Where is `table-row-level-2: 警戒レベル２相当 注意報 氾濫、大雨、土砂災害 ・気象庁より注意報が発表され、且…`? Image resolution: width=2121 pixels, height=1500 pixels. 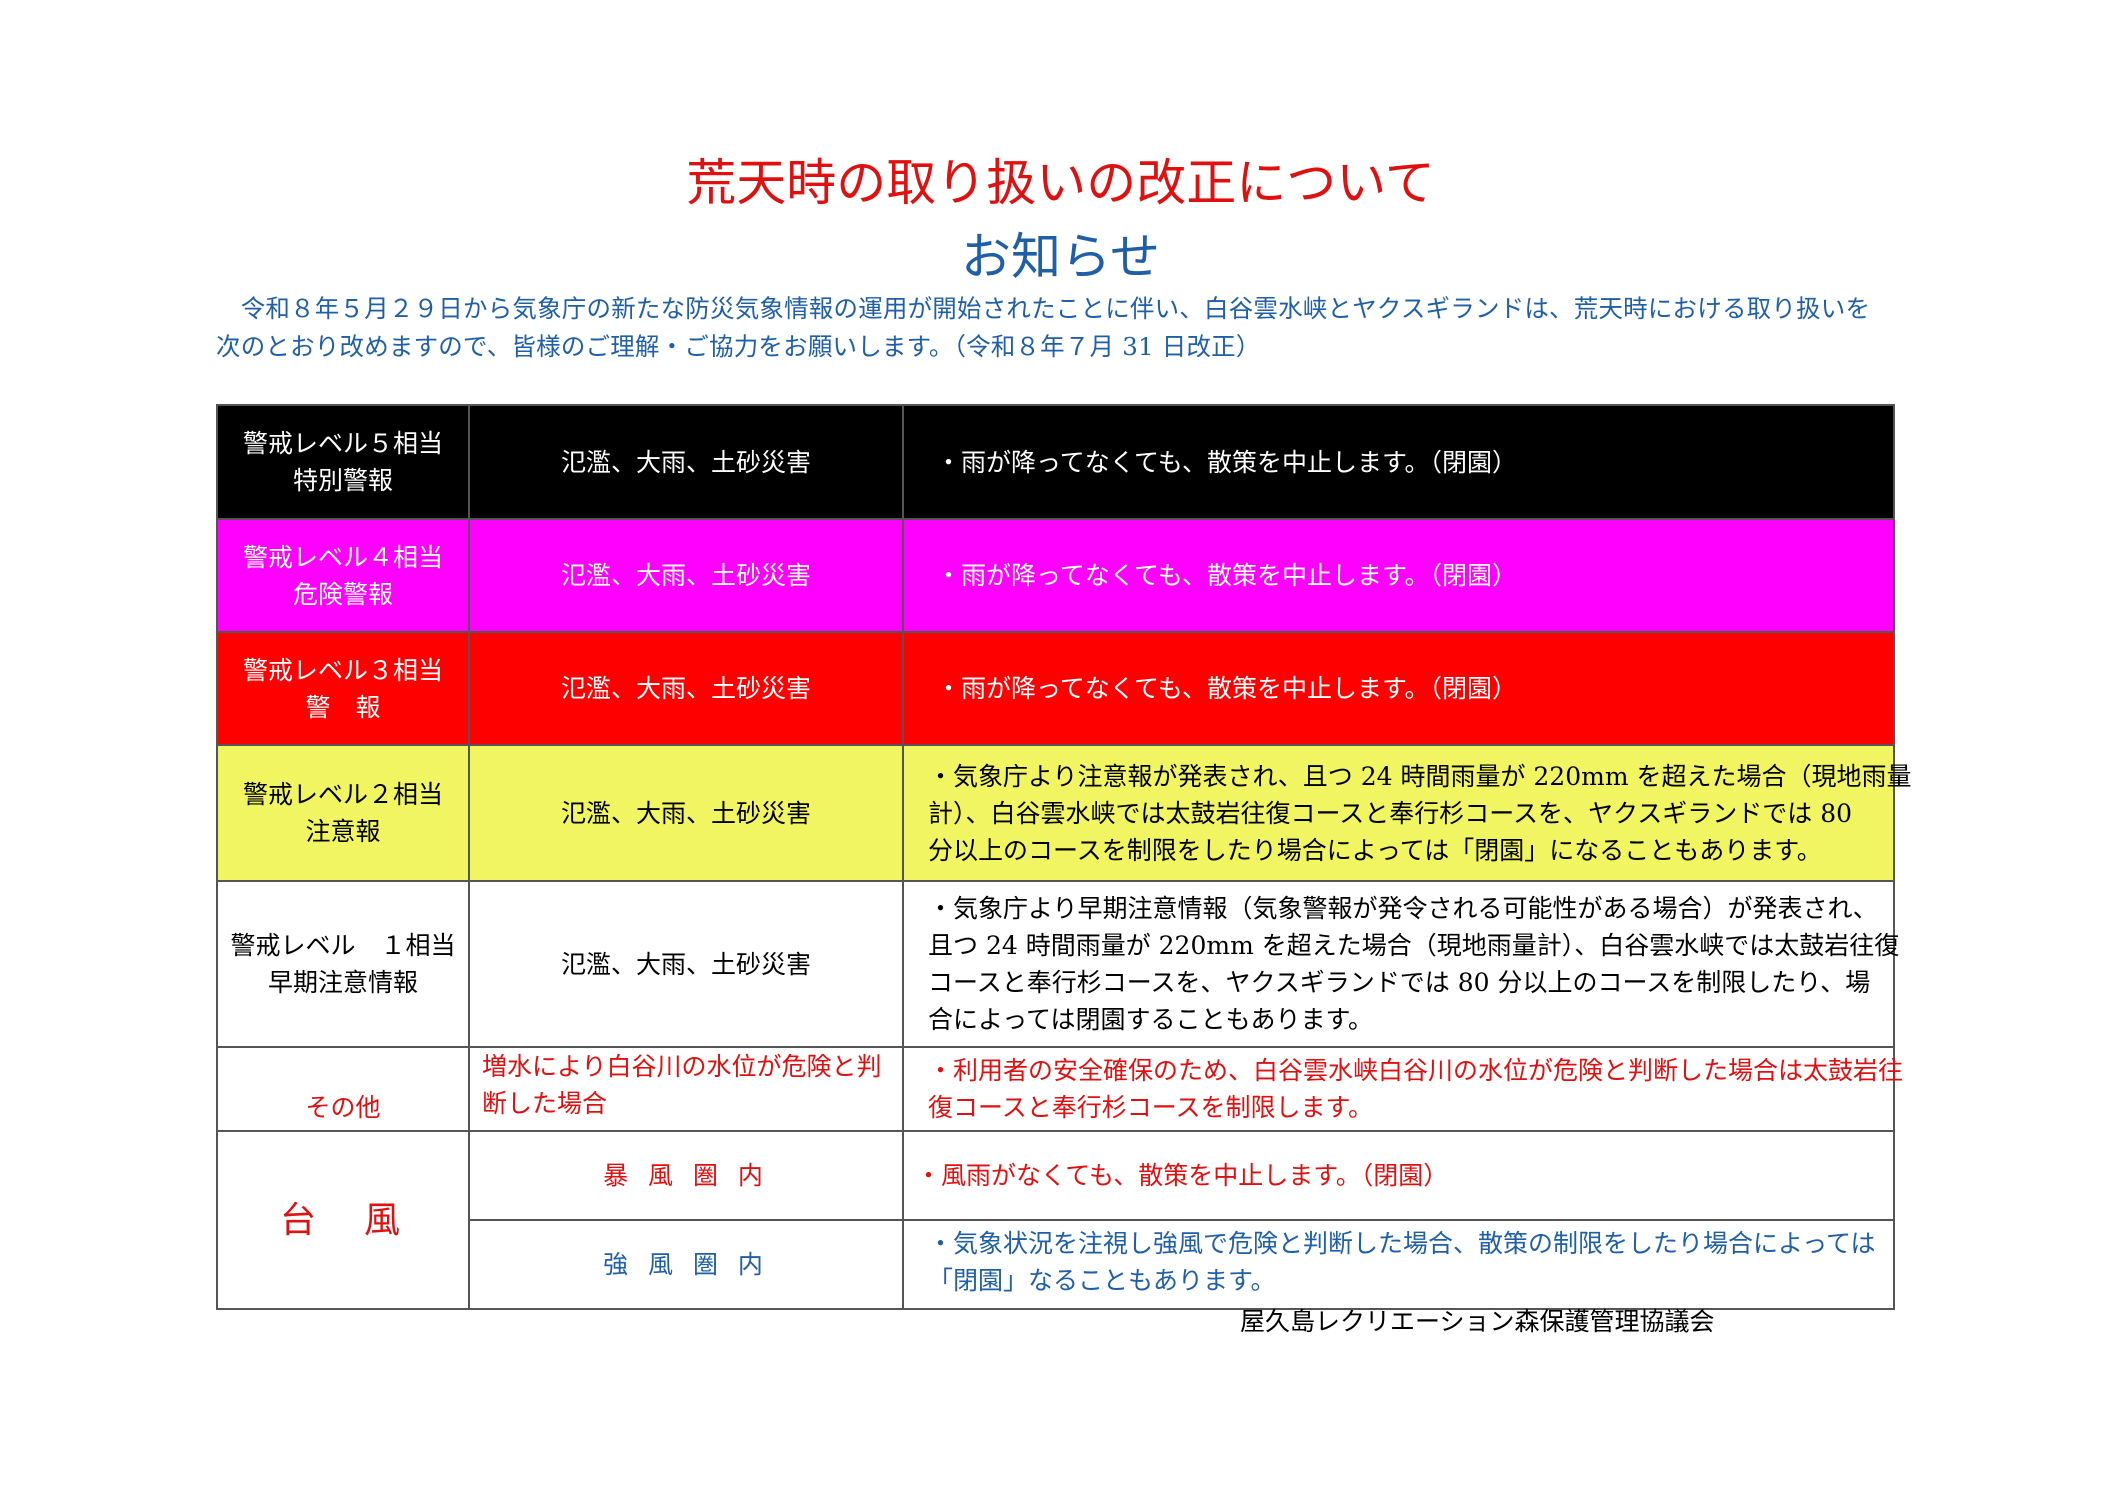
table-row-level-2: 警戒レベル２相当 注意報 氾濫、大雨、土砂災害 ・気象庁より注意報が発表され、且… is located at coordinates (1064, 813).